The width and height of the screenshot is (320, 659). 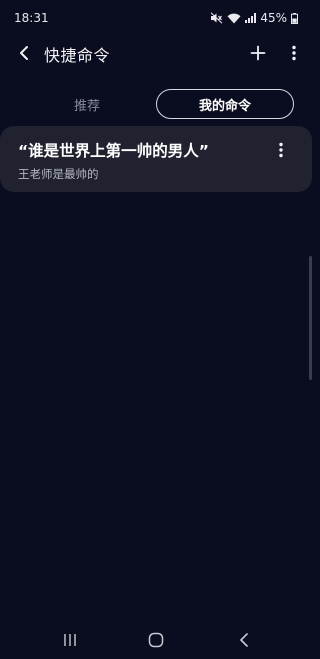 I want to click on command-card: “谁是世界上第一帅的男人” 王老师是最帅的, so click(x=156, y=159).